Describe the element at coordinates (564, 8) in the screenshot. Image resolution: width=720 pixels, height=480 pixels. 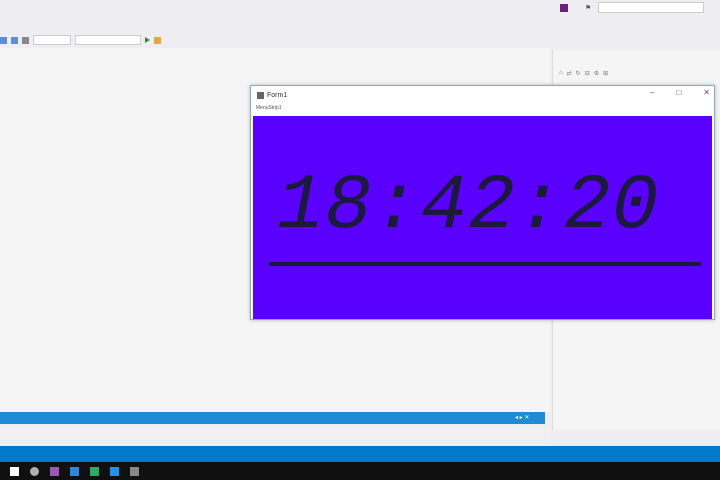
I see `vs-logo-icon` at that location.